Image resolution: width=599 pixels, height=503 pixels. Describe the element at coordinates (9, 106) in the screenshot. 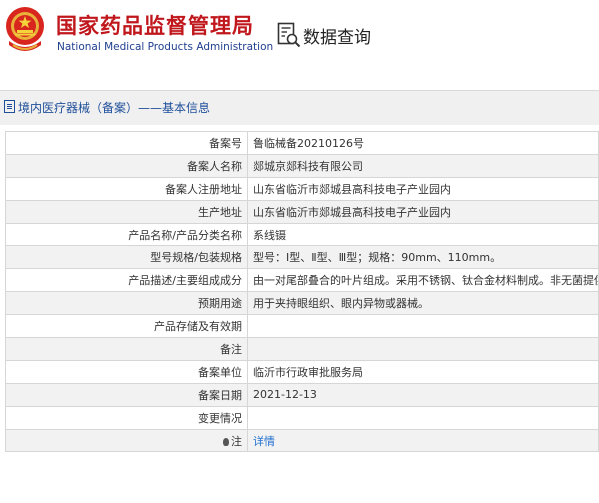

I see `document-icon` at that location.